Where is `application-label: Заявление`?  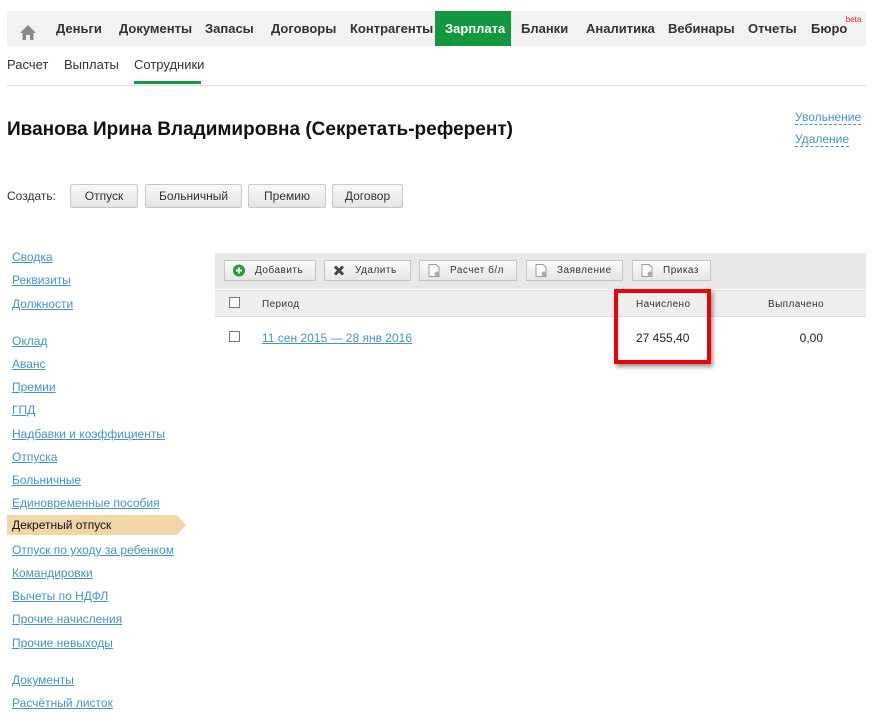
application-label: Заявление is located at coordinates (584, 270).